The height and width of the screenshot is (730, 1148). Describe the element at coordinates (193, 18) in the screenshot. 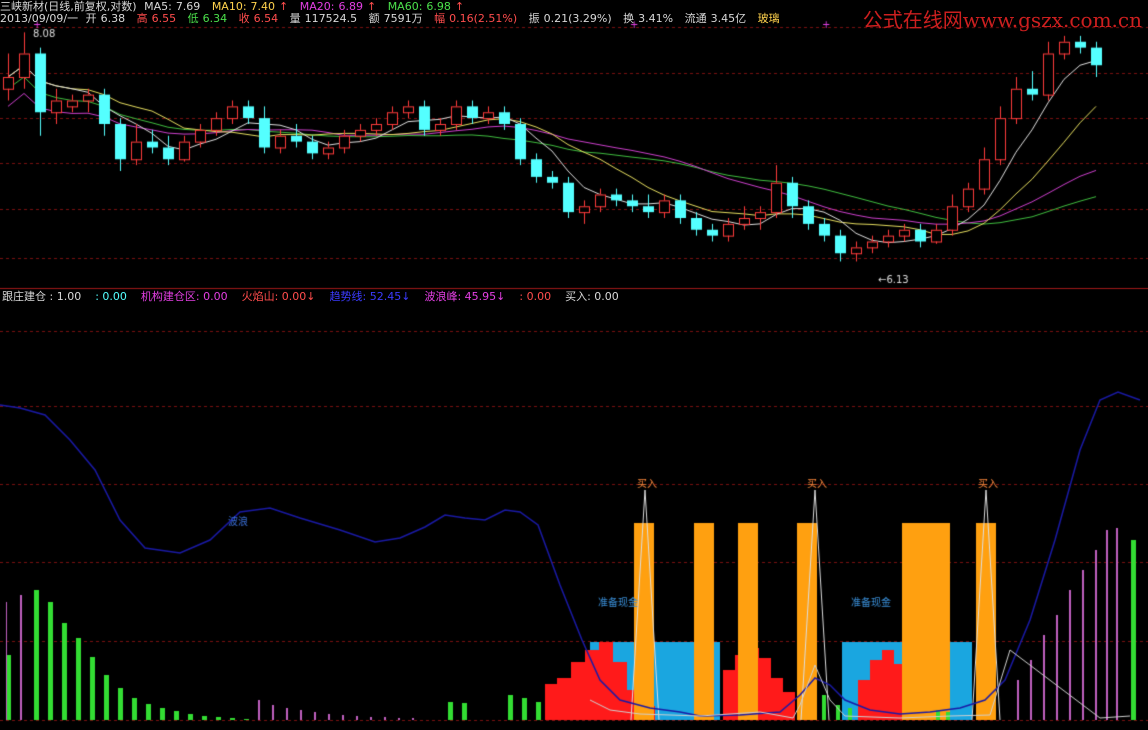

I see `low-label: 低` at that location.